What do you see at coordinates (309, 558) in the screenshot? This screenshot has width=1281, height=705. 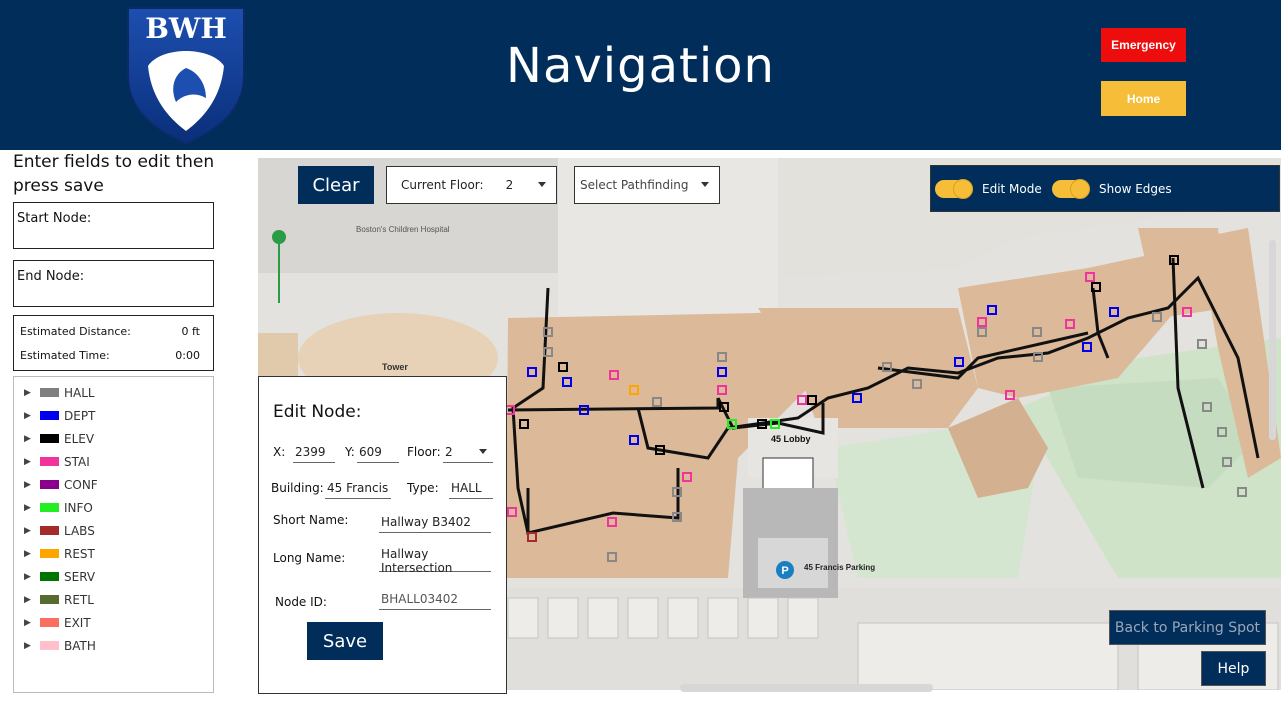 I see `long-name-label: Long Name:` at bounding box center [309, 558].